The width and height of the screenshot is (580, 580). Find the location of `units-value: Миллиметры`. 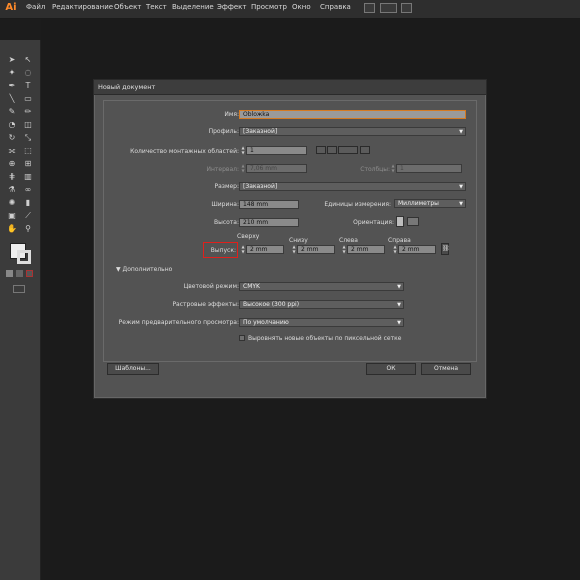

units-value: Миллиметры is located at coordinates (418, 203).